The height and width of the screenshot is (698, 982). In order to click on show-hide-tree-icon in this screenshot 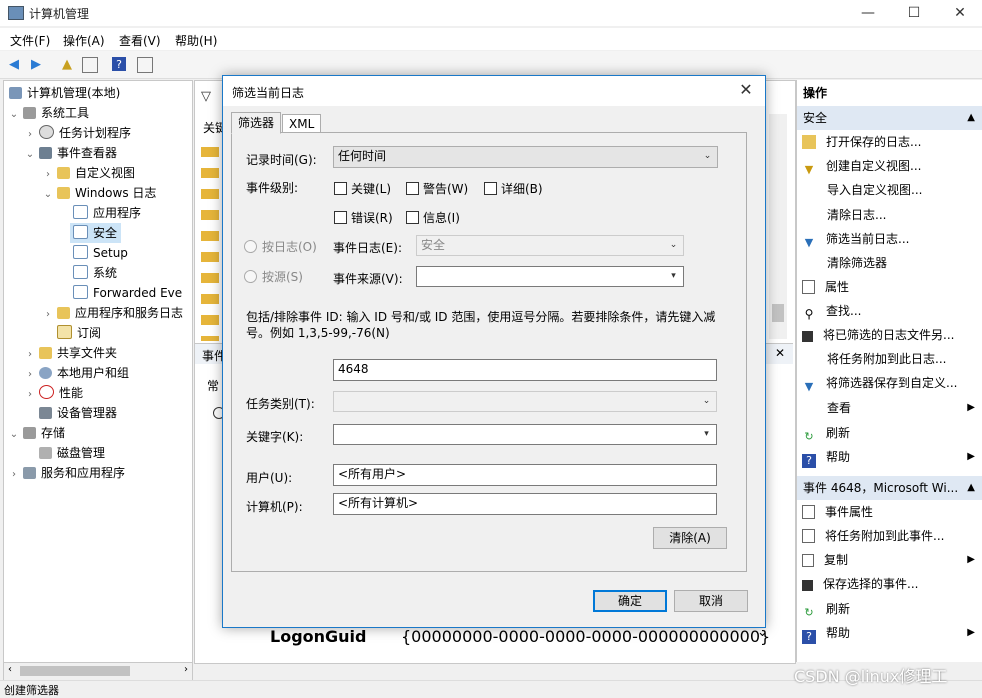, I will do `click(90, 65)`.